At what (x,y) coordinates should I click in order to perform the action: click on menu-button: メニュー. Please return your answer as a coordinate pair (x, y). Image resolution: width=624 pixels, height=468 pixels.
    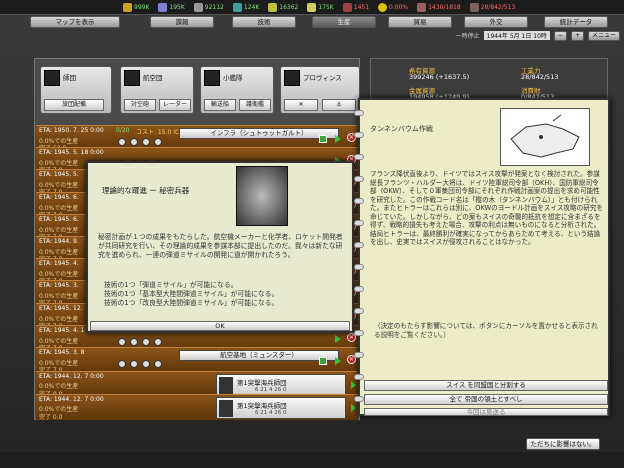
    Looking at the image, I should click on (603, 35).